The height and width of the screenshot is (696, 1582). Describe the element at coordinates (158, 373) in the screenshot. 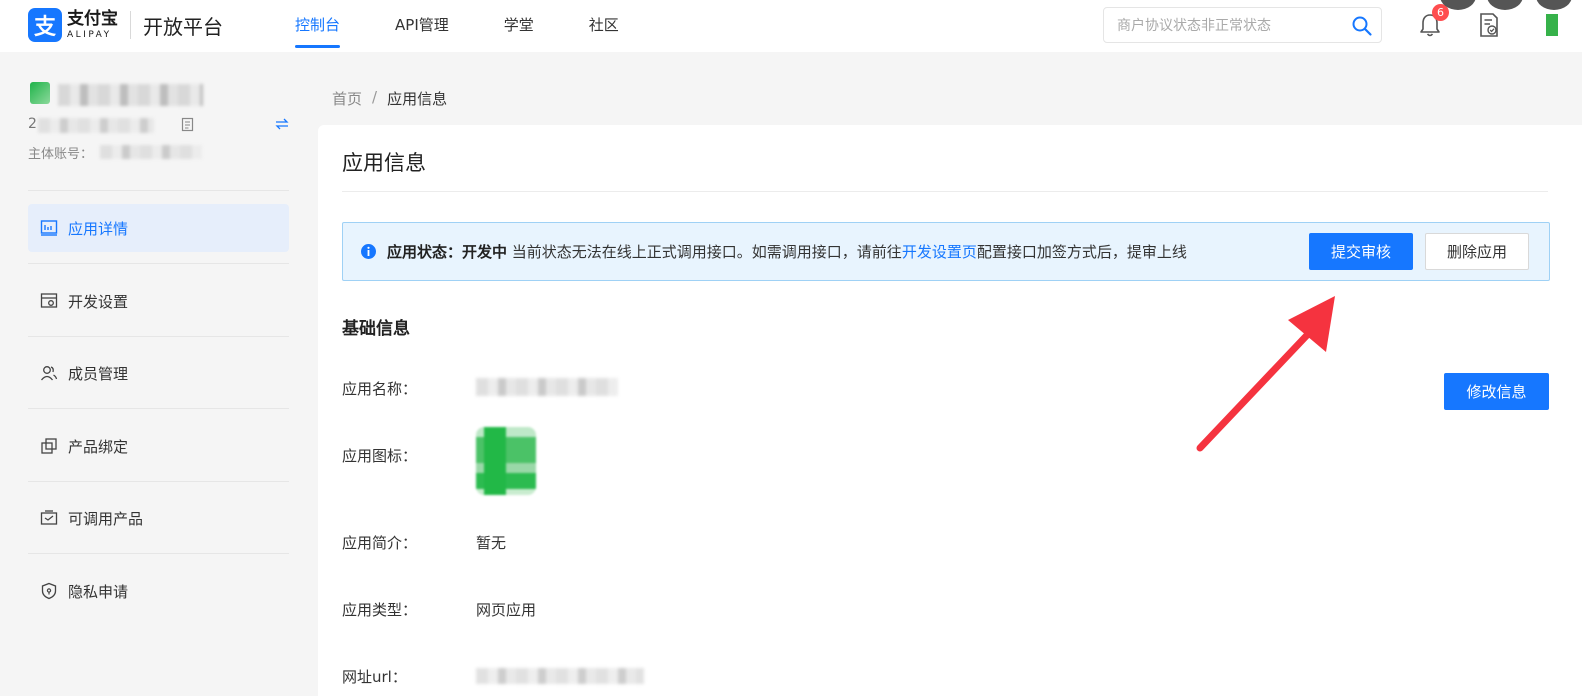

I see `sidebar-item-members: 成员管理` at that location.